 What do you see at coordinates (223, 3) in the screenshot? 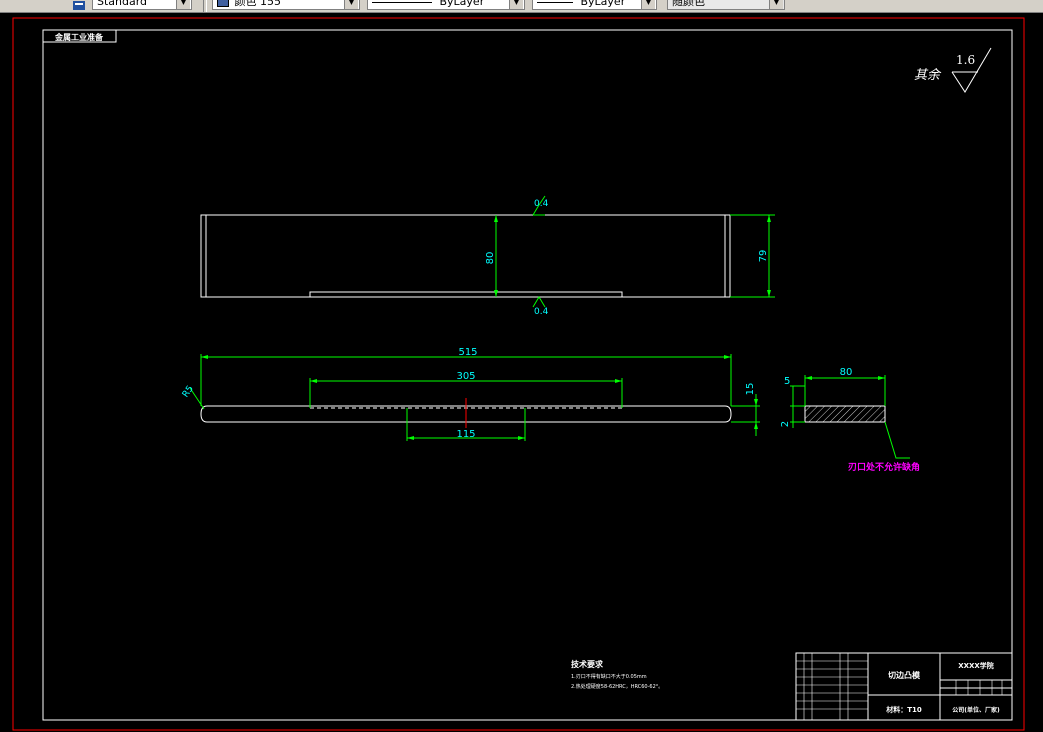
I see `color-swatch-icon` at bounding box center [223, 3].